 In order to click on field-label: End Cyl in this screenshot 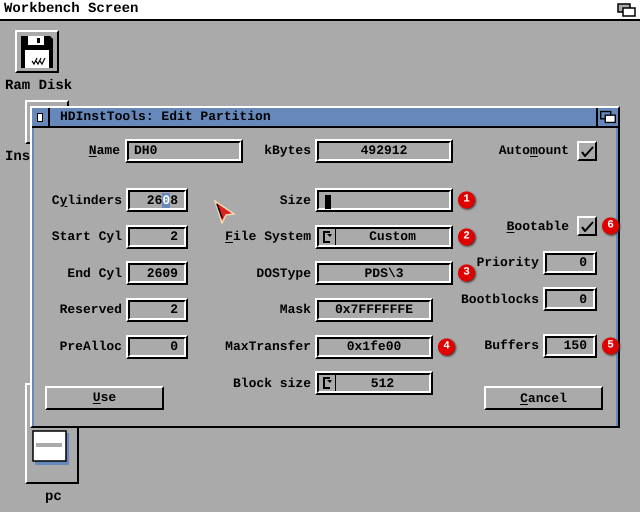, I will do `click(94, 273)`.